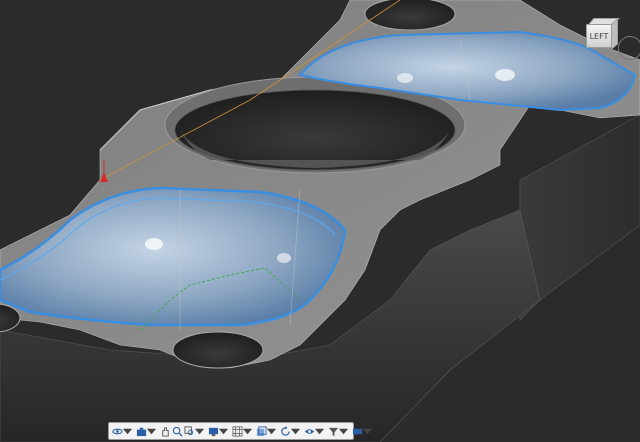 This screenshot has width=640, height=442. What do you see at coordinates (579, 217) in the screenshot?
I see `part-side-face` at bounding box center [579, 217].